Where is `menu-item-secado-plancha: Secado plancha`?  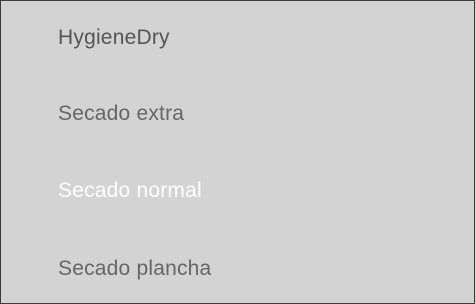 menu-item-secado-plancha: Secado plancha is located at coordinates (134, 269).